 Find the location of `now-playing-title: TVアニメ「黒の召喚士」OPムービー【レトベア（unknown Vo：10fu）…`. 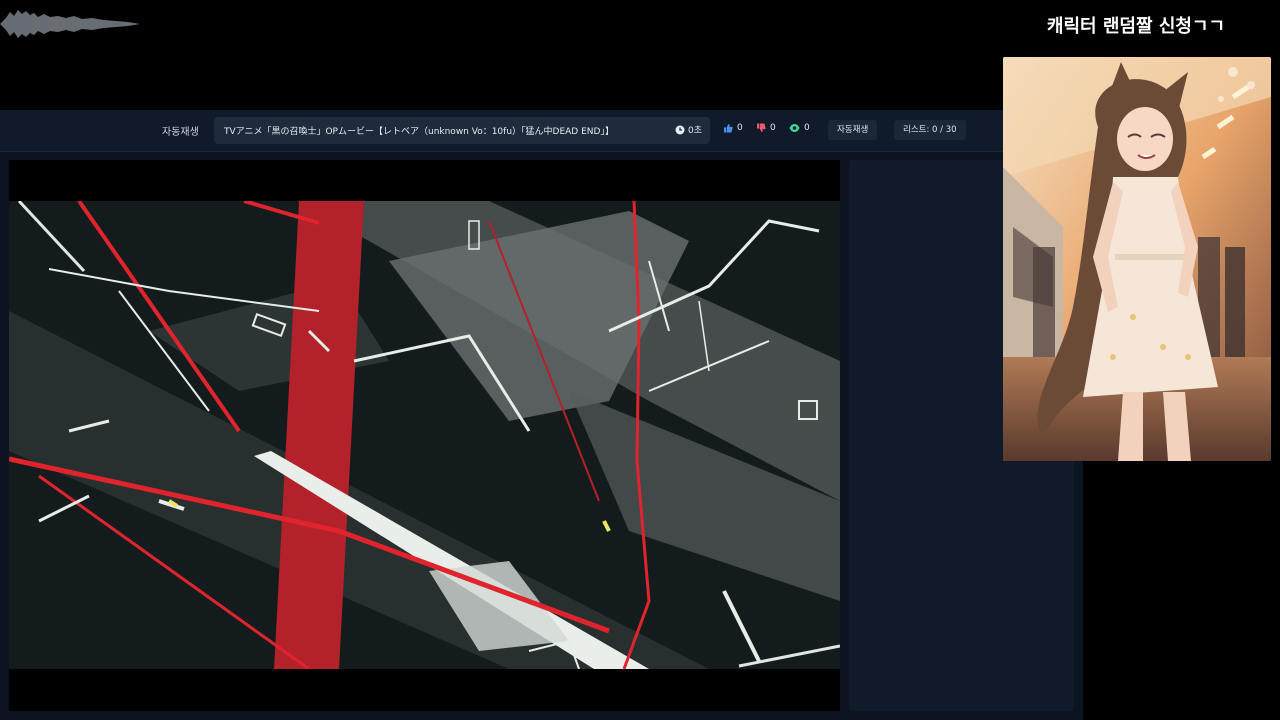

now-playing-title: TVアニメ「黒の召喚士」OPムービー【レトベア（unknown Vo：10fu）… is located at coordinates (419, 132).